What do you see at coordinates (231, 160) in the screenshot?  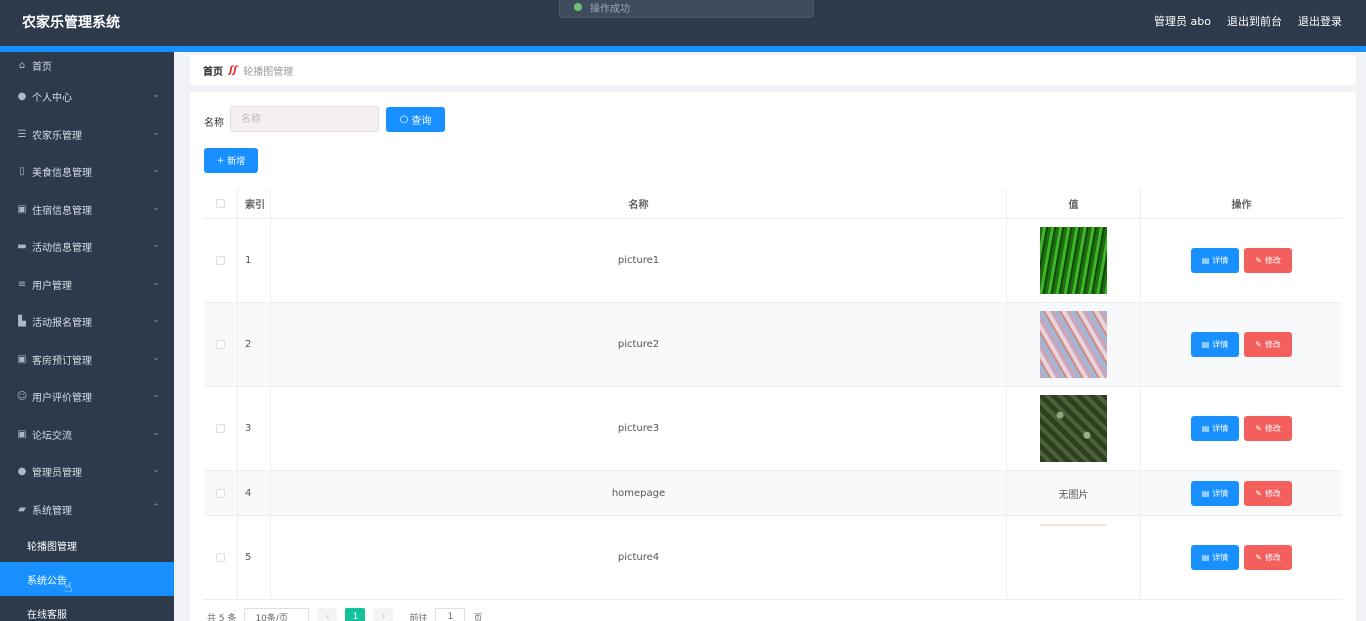 I see `add-button: + 新增` at bounding box center [231, 160].